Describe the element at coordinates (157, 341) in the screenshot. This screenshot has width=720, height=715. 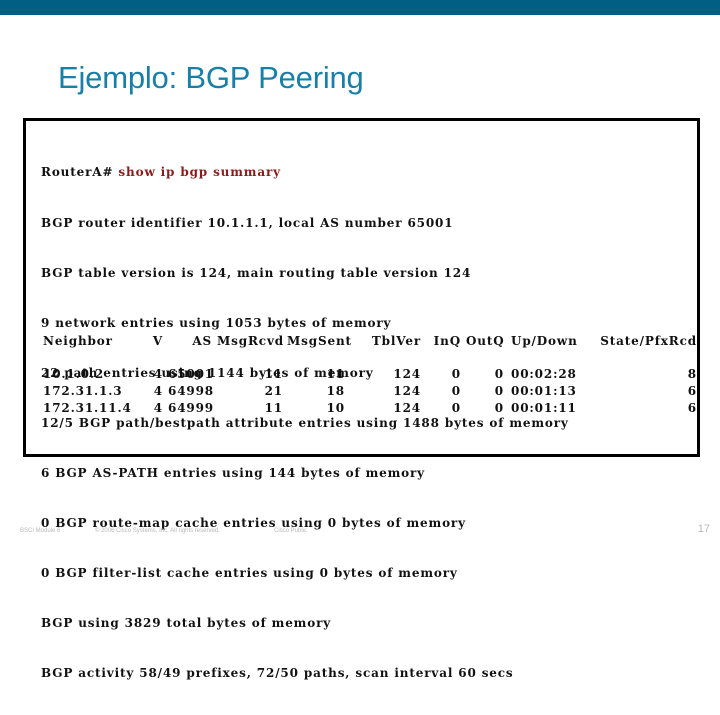
I see `header-v: V` at that location.